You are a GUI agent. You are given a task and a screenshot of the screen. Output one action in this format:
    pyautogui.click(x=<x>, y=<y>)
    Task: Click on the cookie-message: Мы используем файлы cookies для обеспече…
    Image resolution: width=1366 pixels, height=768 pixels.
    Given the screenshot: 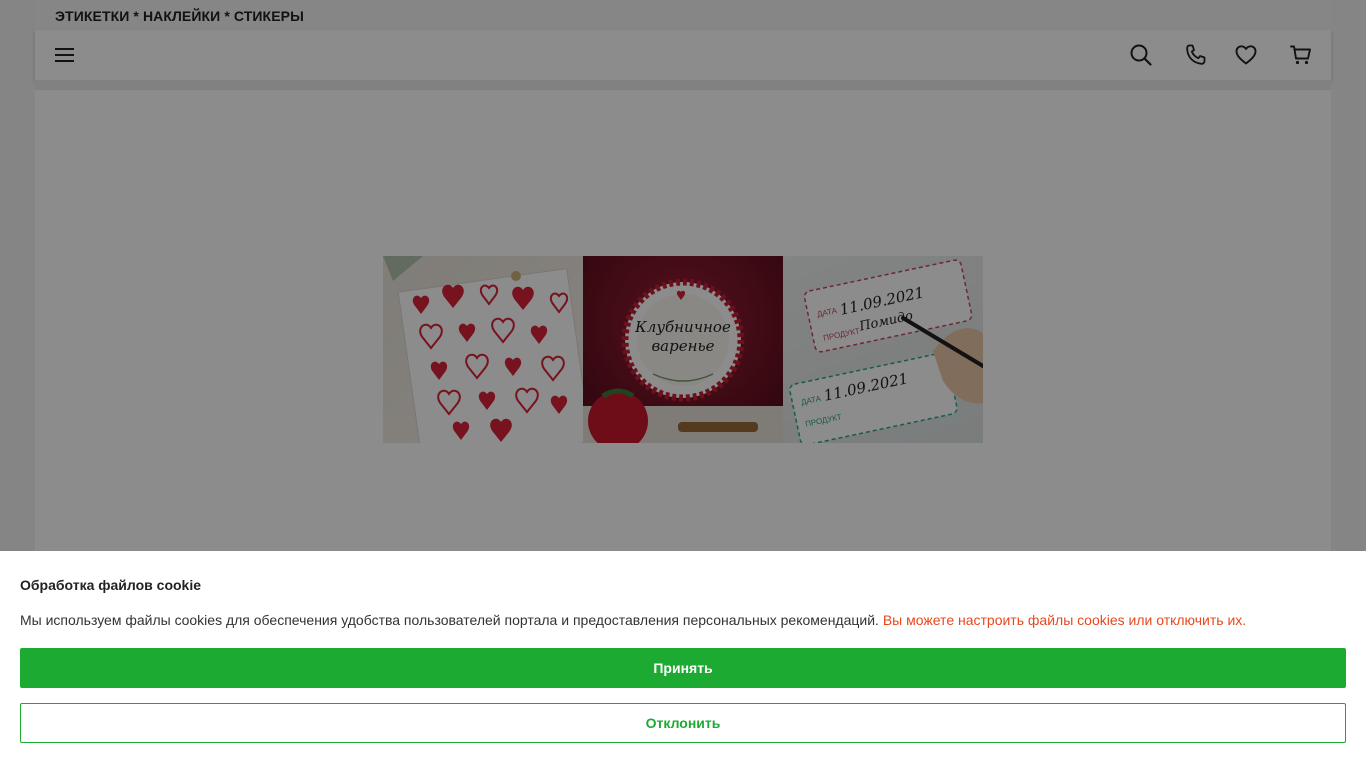 What is the action you would take?
    pyautogui.click(x=633, y=620)
    